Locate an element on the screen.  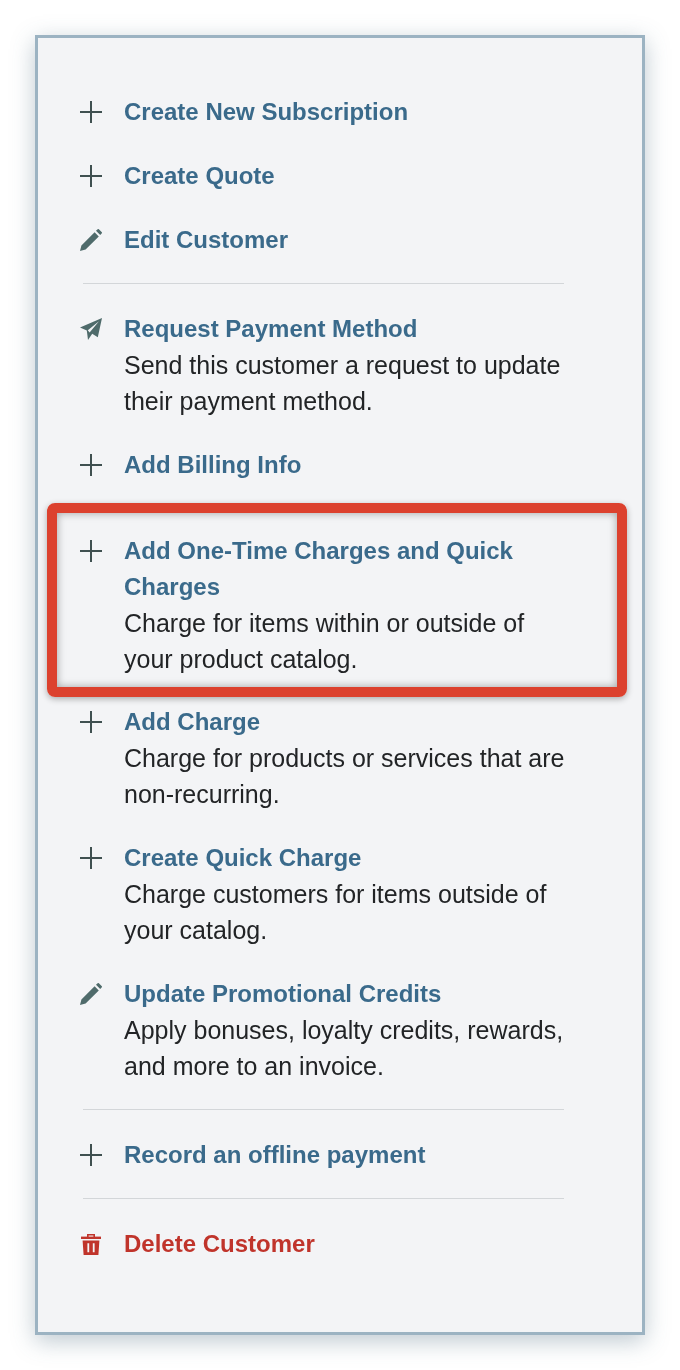
action-description: Charge for items within or outside of your product catalog. is located at coordinates (325, 641).